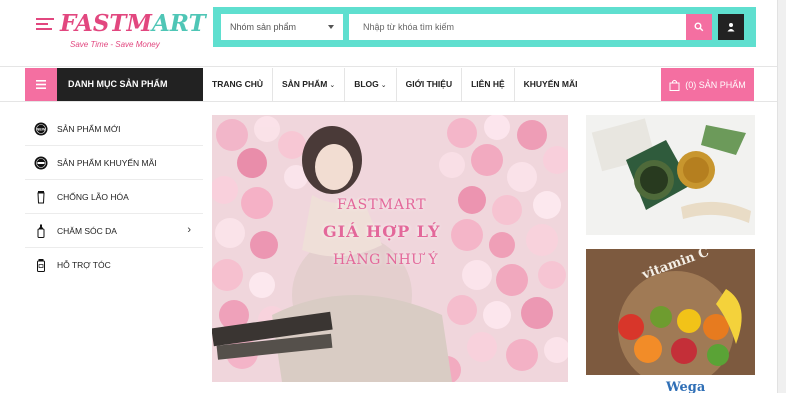  I want to click on promo-banner-partial: Wega, so click(670, 387).